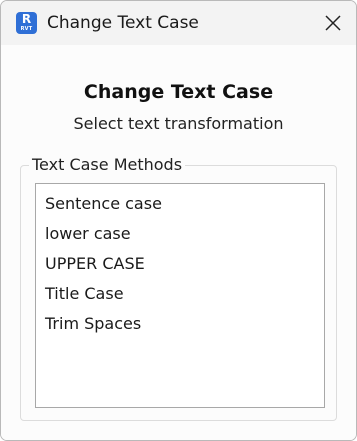 This screenshot has width=357, height=441. I want to click on revit-app-icon: R RVT, so click(26, 23).